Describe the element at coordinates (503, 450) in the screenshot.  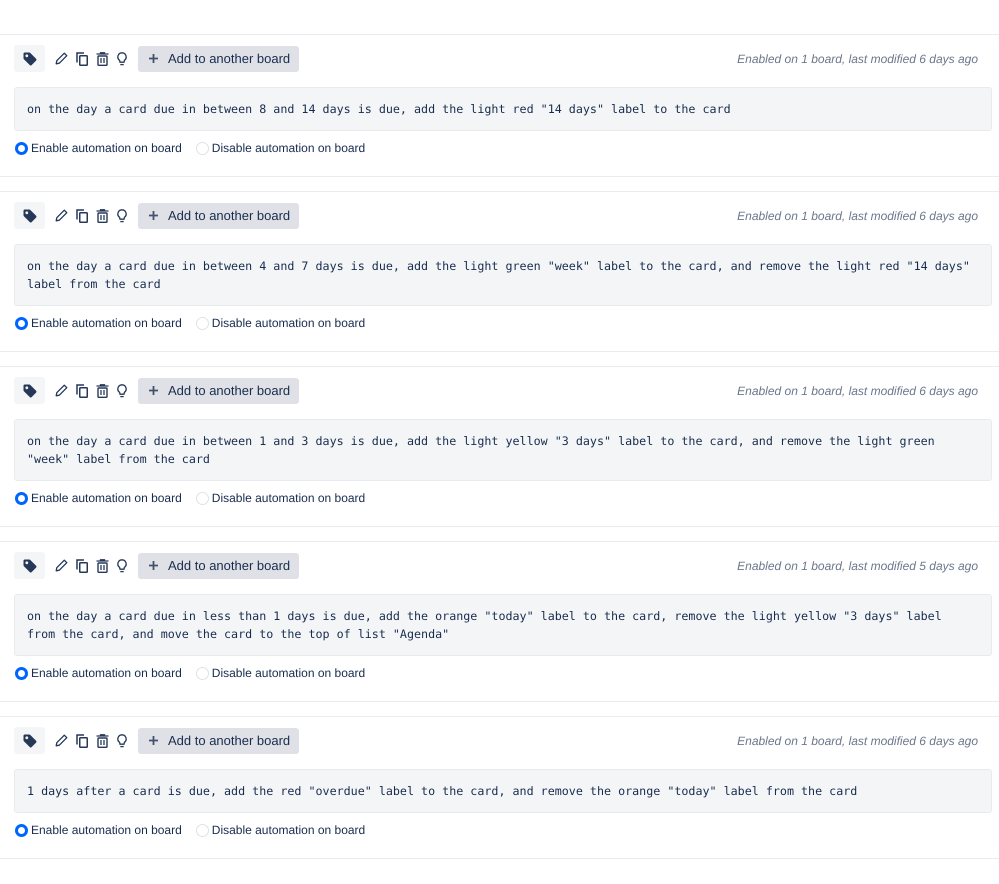
I see `rule-description: on the day a card due in between 1 and 3 days is due, add the light yellow "3 days" label to the card, and remove the light green "week" label from the card` at that location.